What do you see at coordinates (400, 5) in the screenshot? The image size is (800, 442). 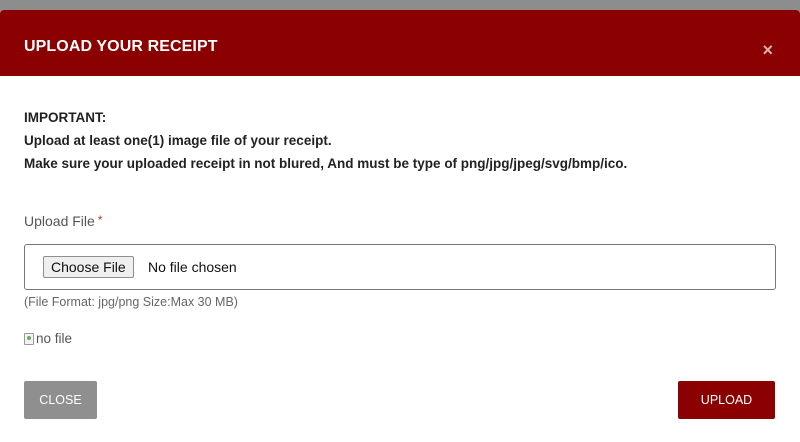 I see `modal-backdrop` at bounding box center [400, 5].